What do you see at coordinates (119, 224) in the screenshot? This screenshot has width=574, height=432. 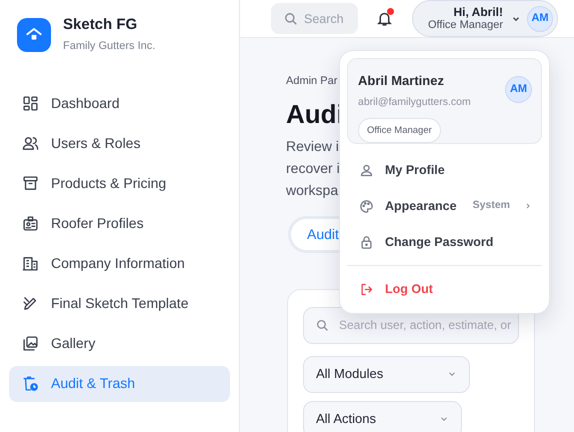 I see `sidebar-item: Roofer Profiles` at bounding box center [119, 224].